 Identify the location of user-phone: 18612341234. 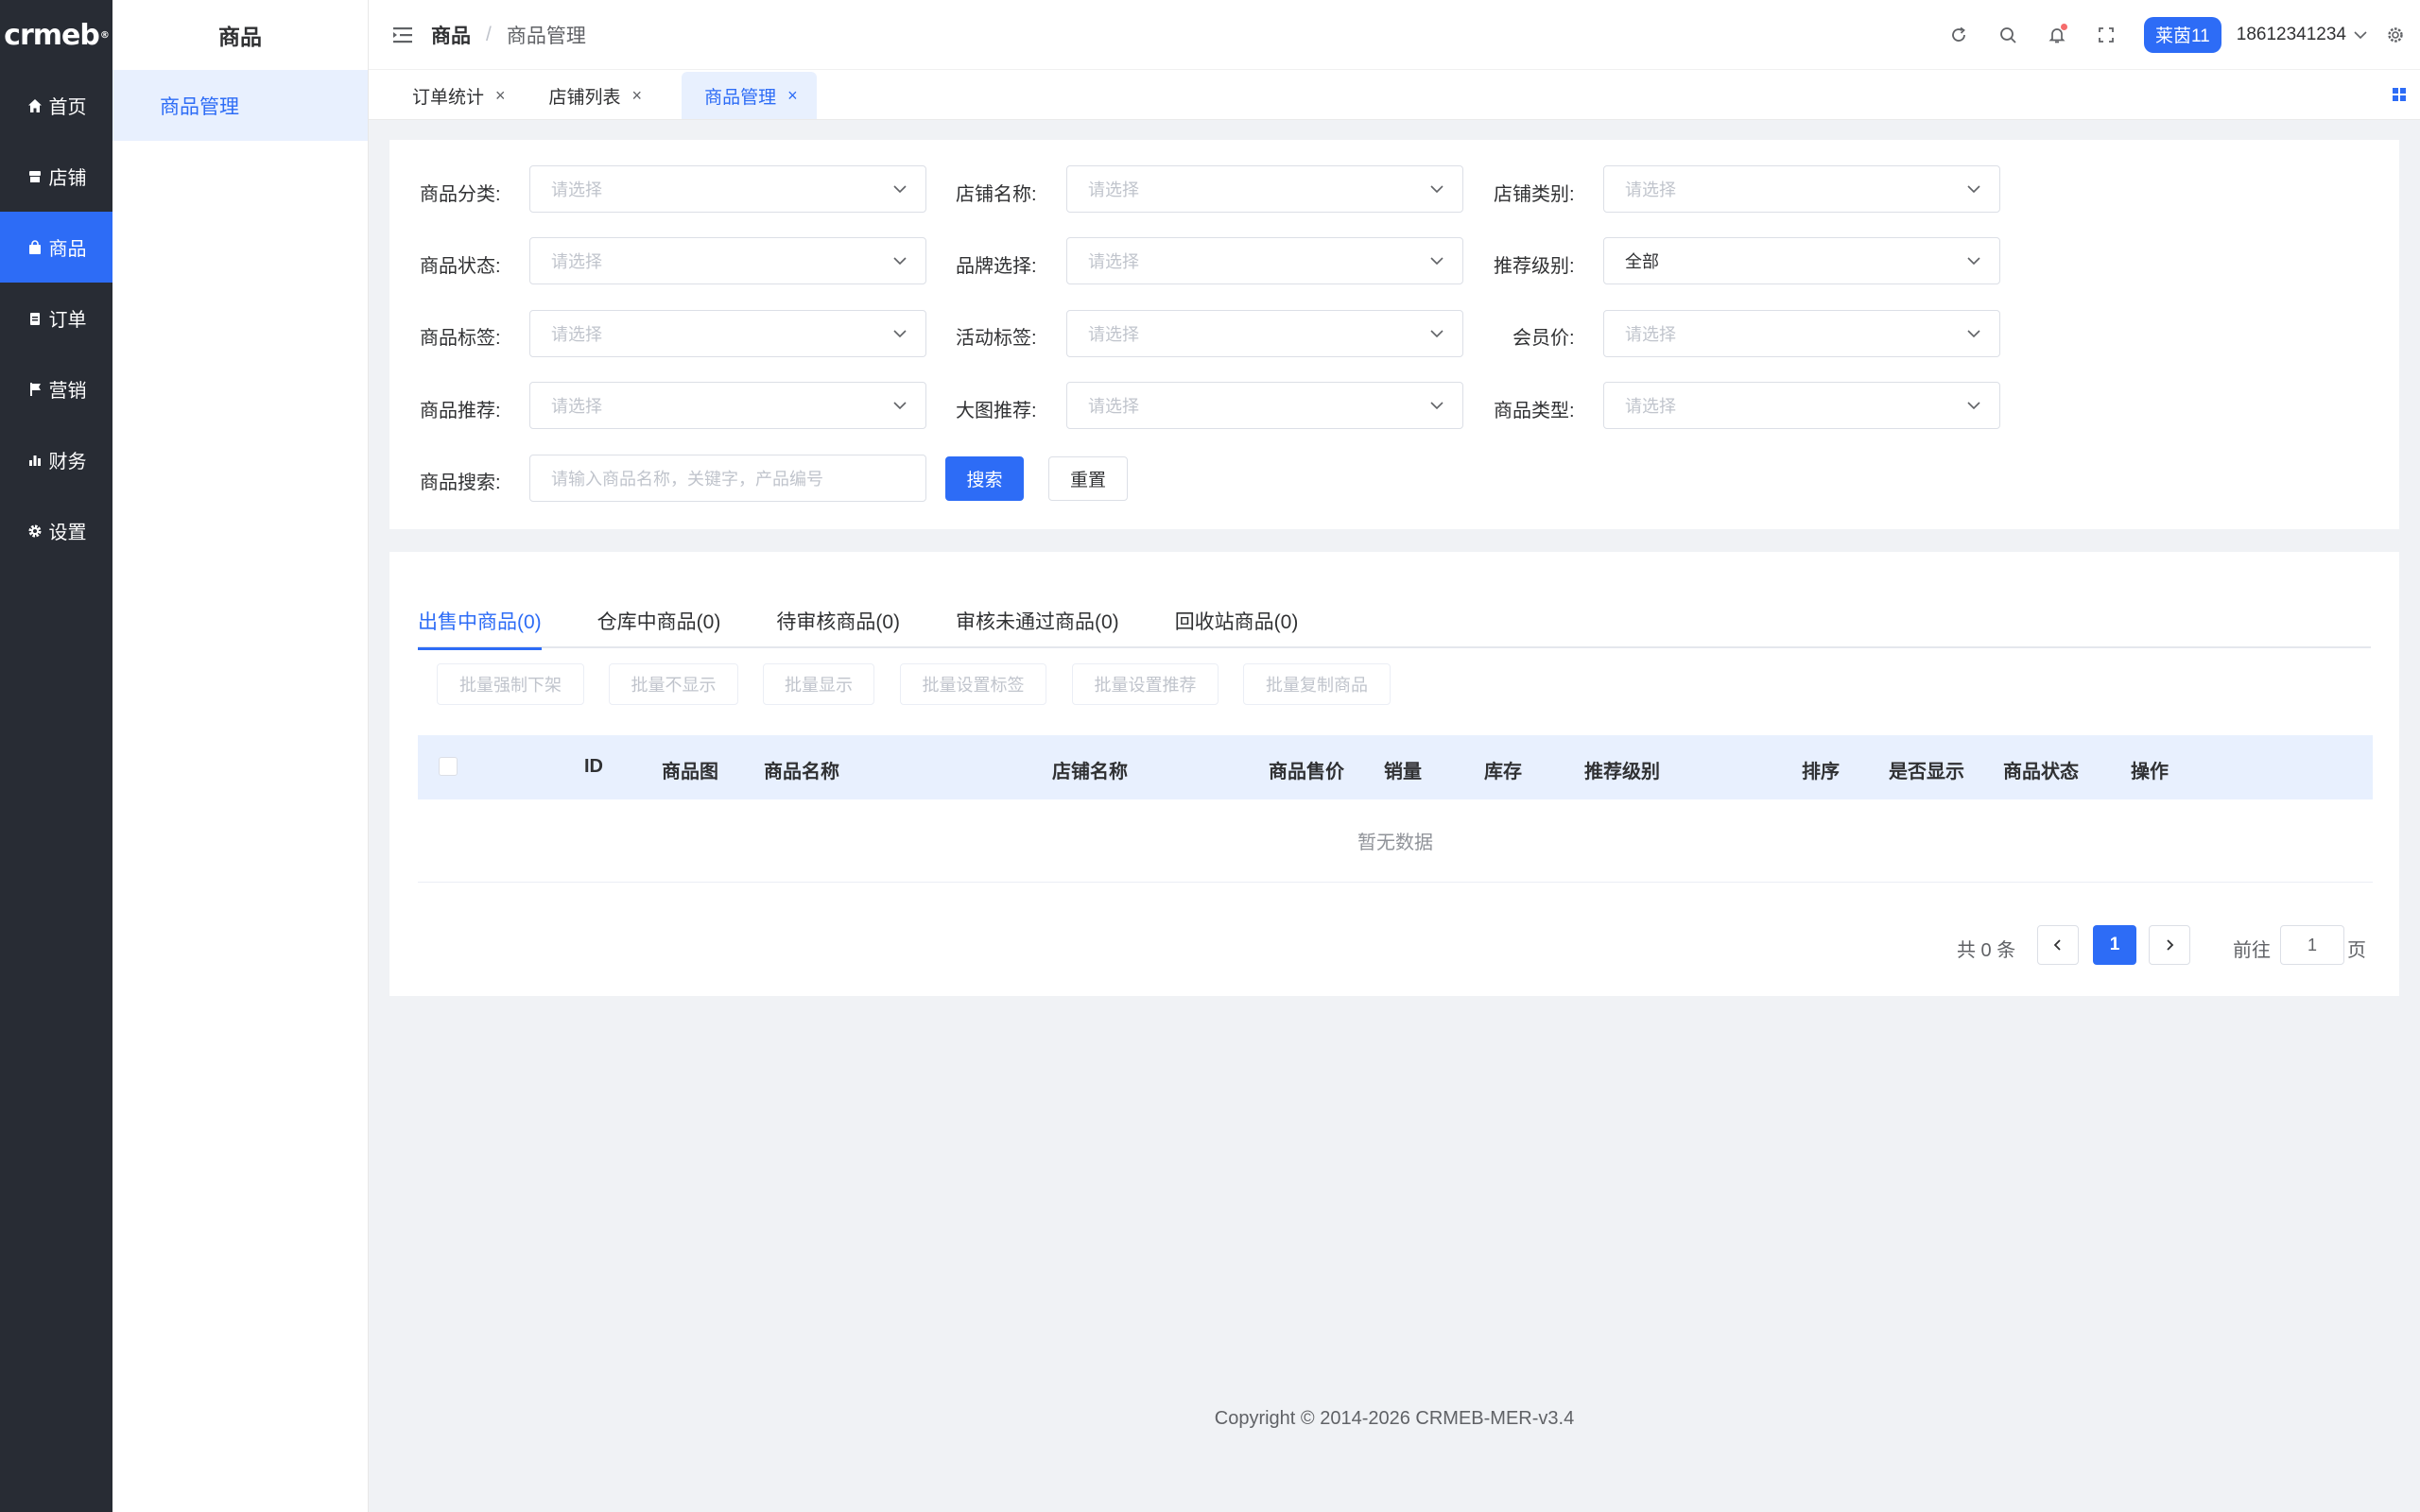
(2291, 34).